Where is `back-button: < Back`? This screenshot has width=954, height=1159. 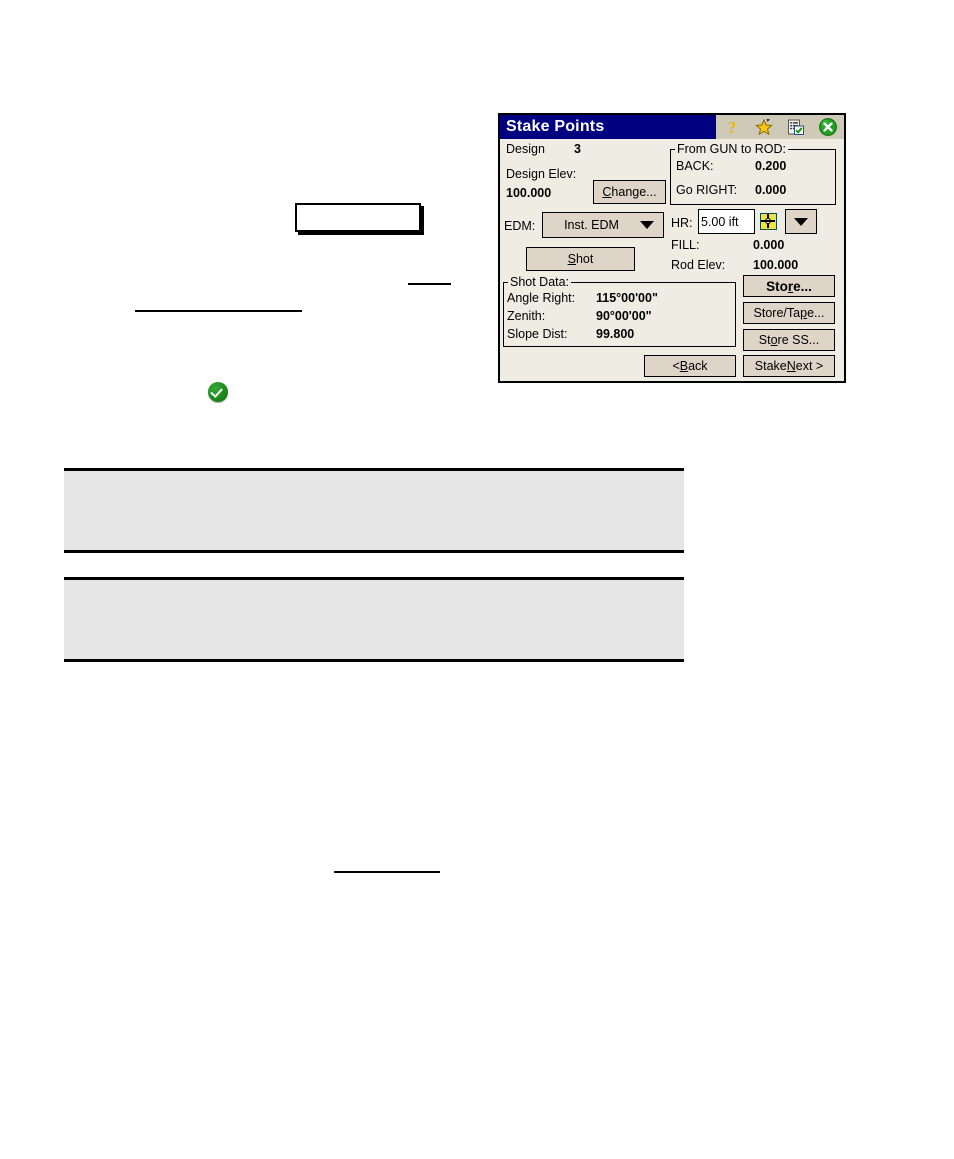
back-button: < Back is located at coordinates (690, 366).